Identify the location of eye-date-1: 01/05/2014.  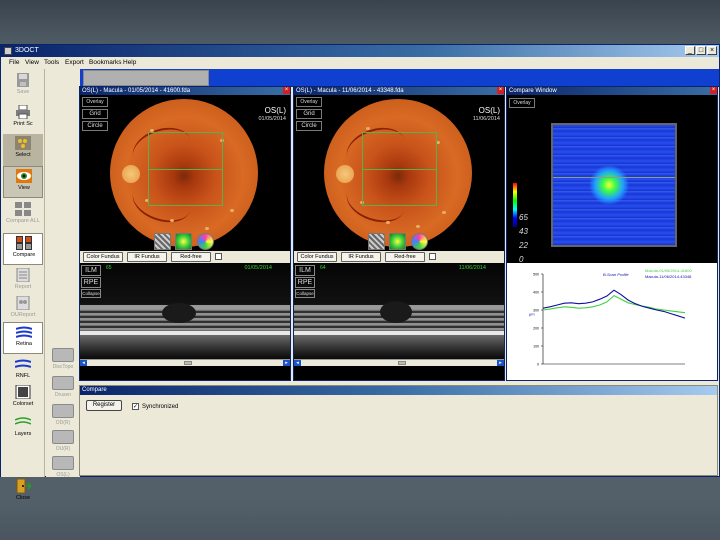
(272, 119).